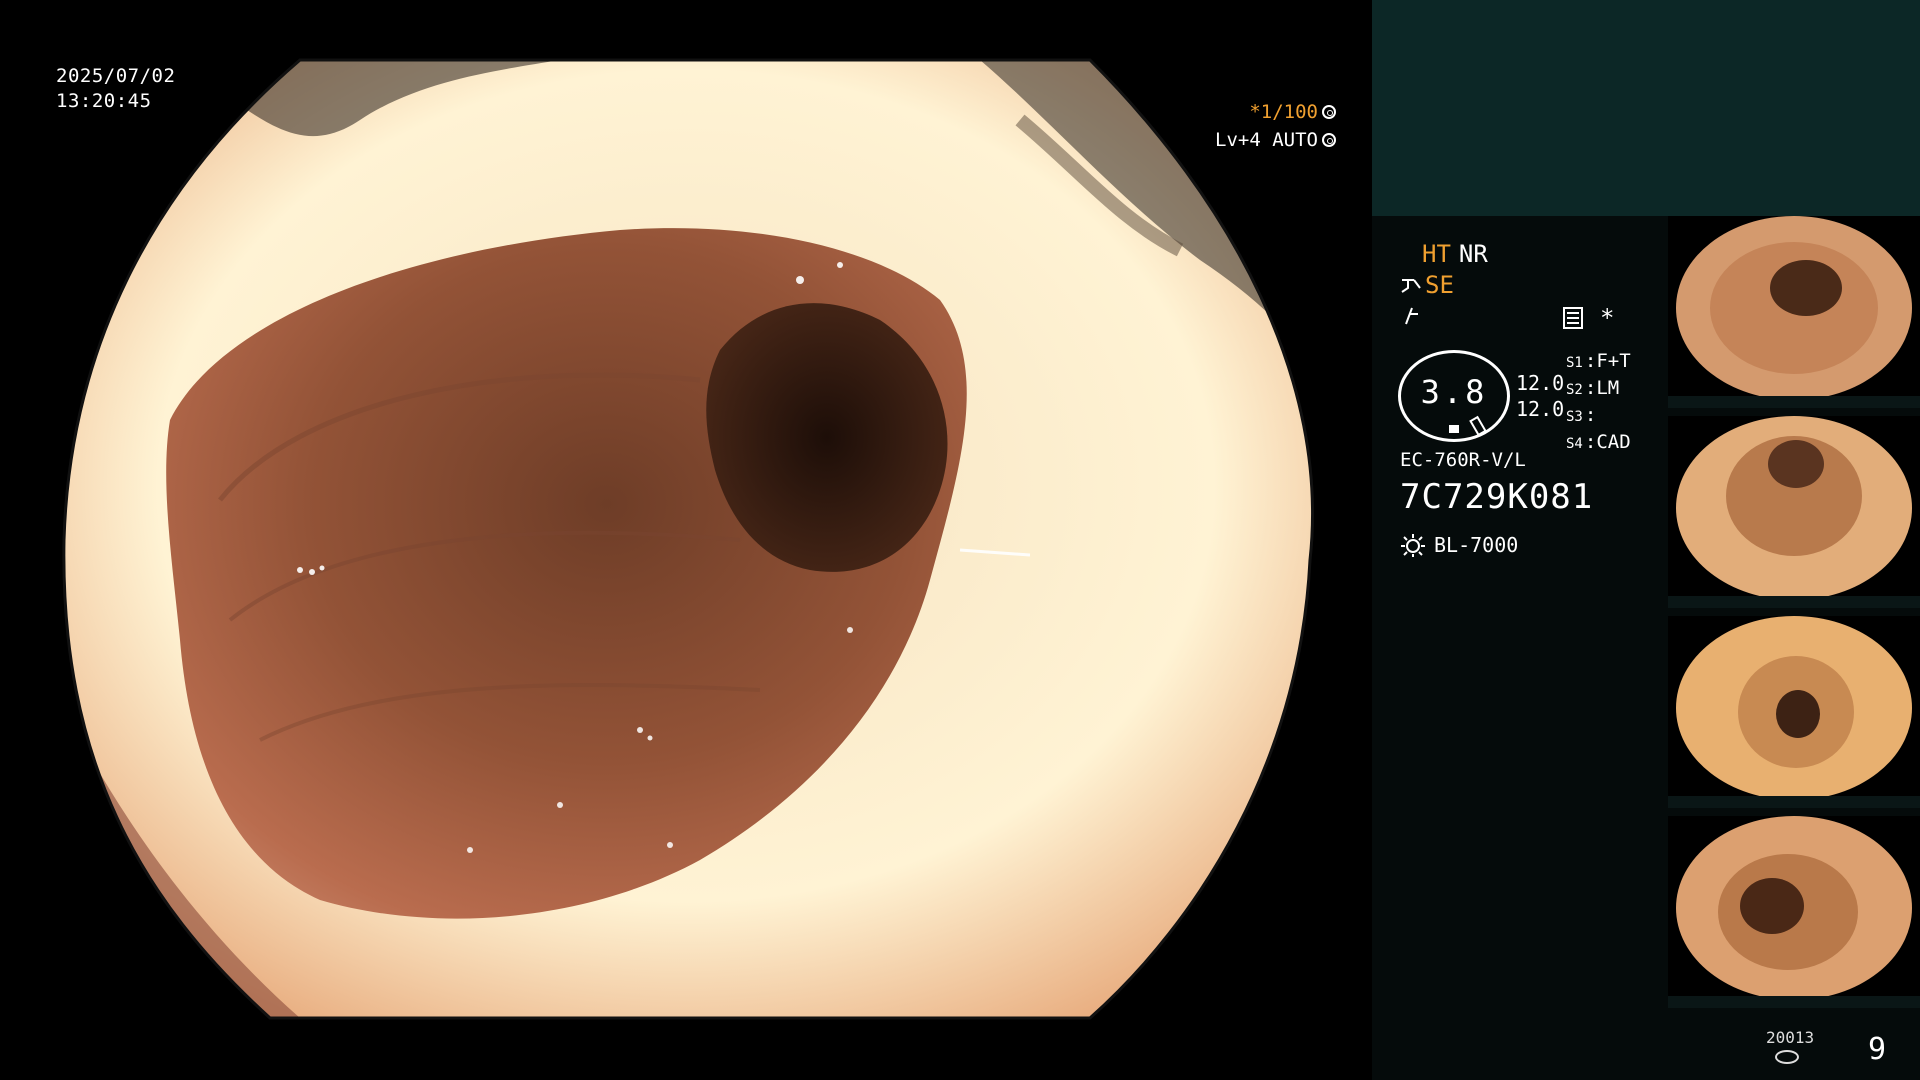 The image size is (1920, 1080). Describe the element at coordinates (1478, 426) in the screenshot. I see `gauge-tick` at that location.